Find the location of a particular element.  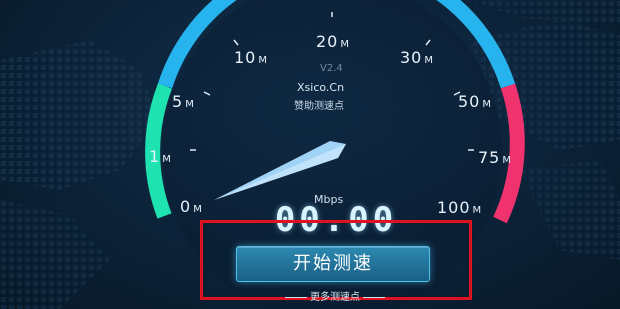

scale-label-5: 5M is located at coordinates (183, 101).